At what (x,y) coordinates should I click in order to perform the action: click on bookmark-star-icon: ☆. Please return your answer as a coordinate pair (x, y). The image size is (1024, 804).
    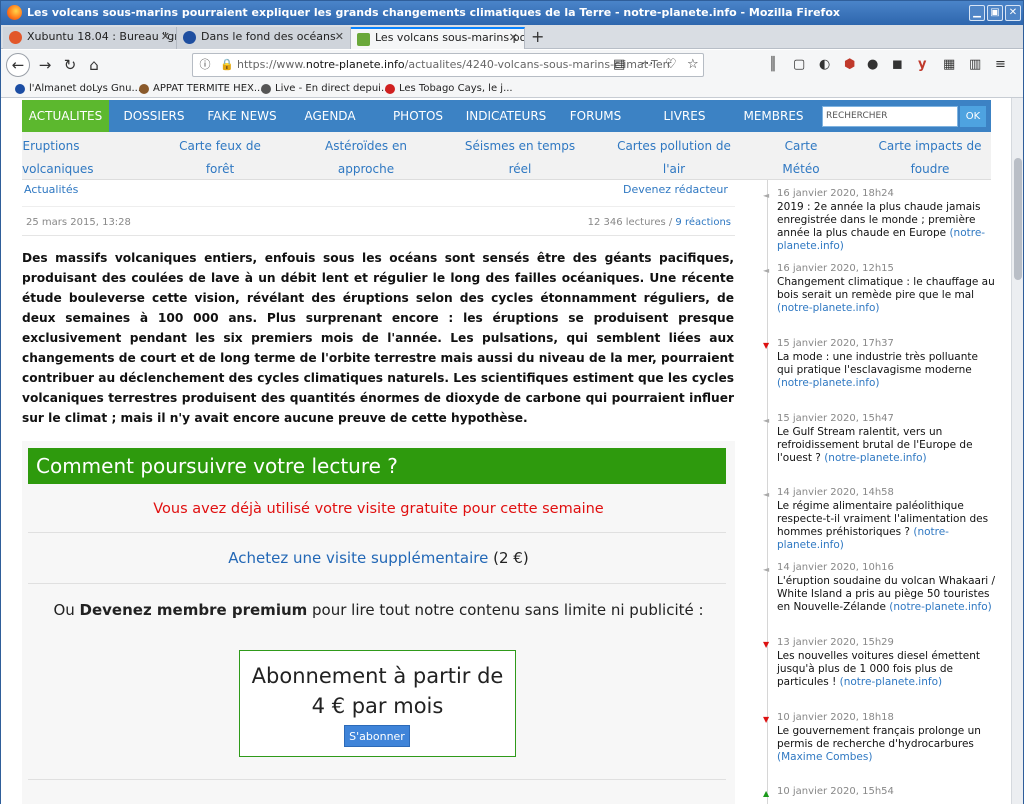
    Looking at the image, I should click on (693, 65).